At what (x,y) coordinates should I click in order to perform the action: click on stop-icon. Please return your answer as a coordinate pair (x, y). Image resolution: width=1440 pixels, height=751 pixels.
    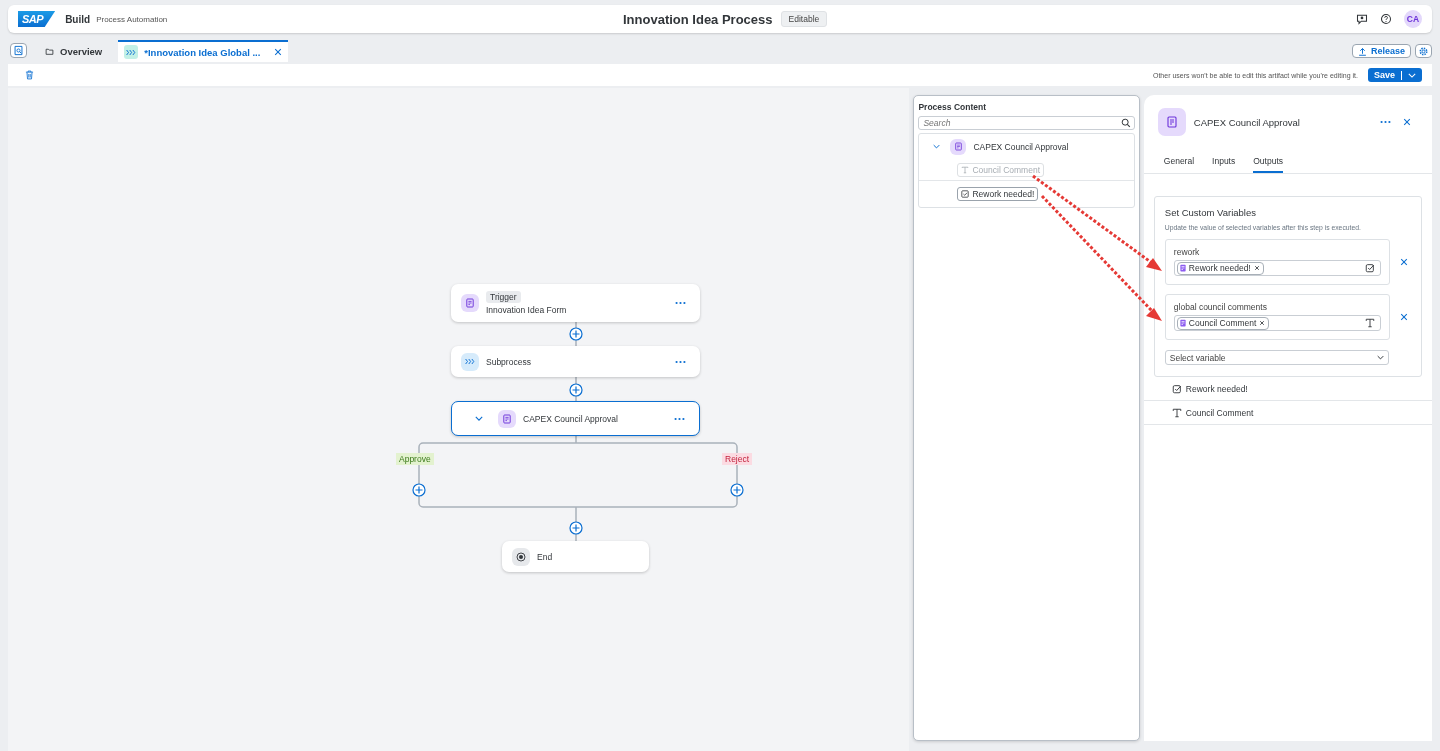
    Looking at the image, I should click on (521, 556).